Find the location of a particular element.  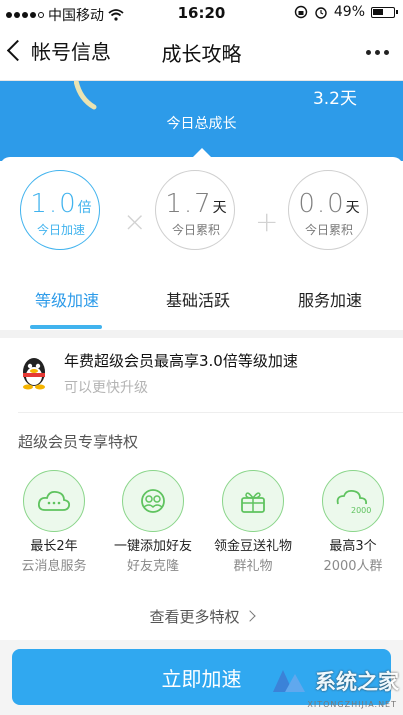

ring-value: 0.0 is located at coordinates (322, 204).